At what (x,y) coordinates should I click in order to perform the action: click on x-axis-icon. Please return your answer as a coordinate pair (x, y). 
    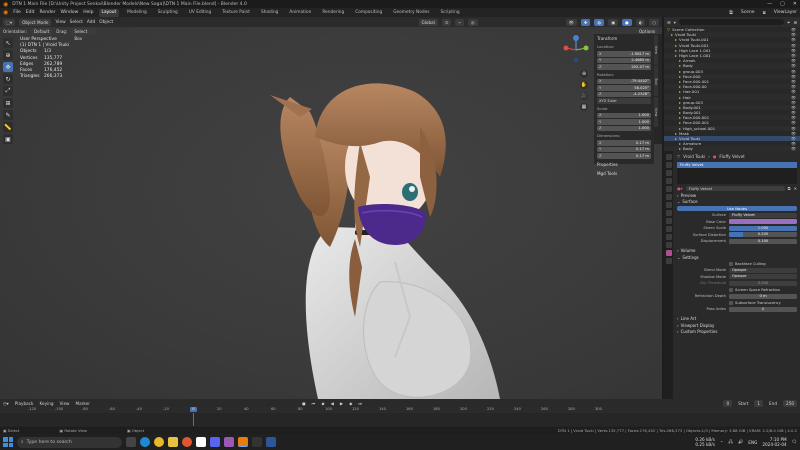
    Looking at the image, I should click on (566, 48).